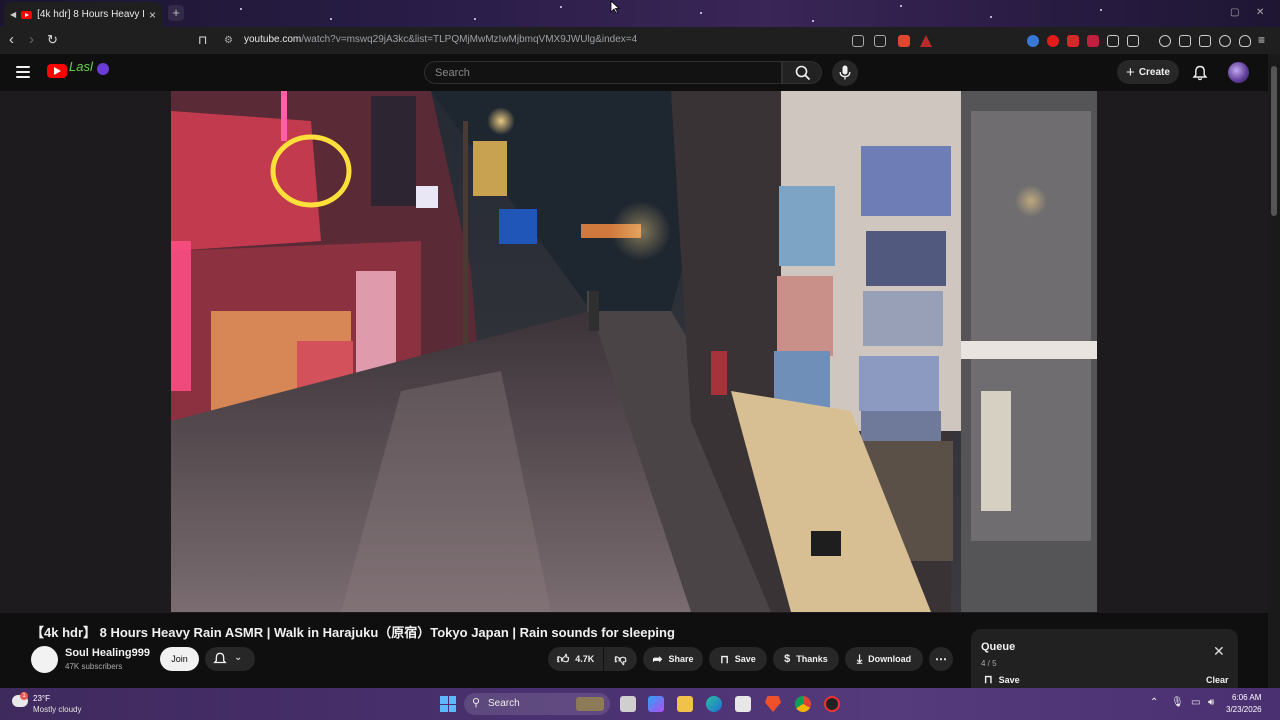 This screenshot has height=720, width=1280. I want to click on extension-red-icon, so click(1073, 41).